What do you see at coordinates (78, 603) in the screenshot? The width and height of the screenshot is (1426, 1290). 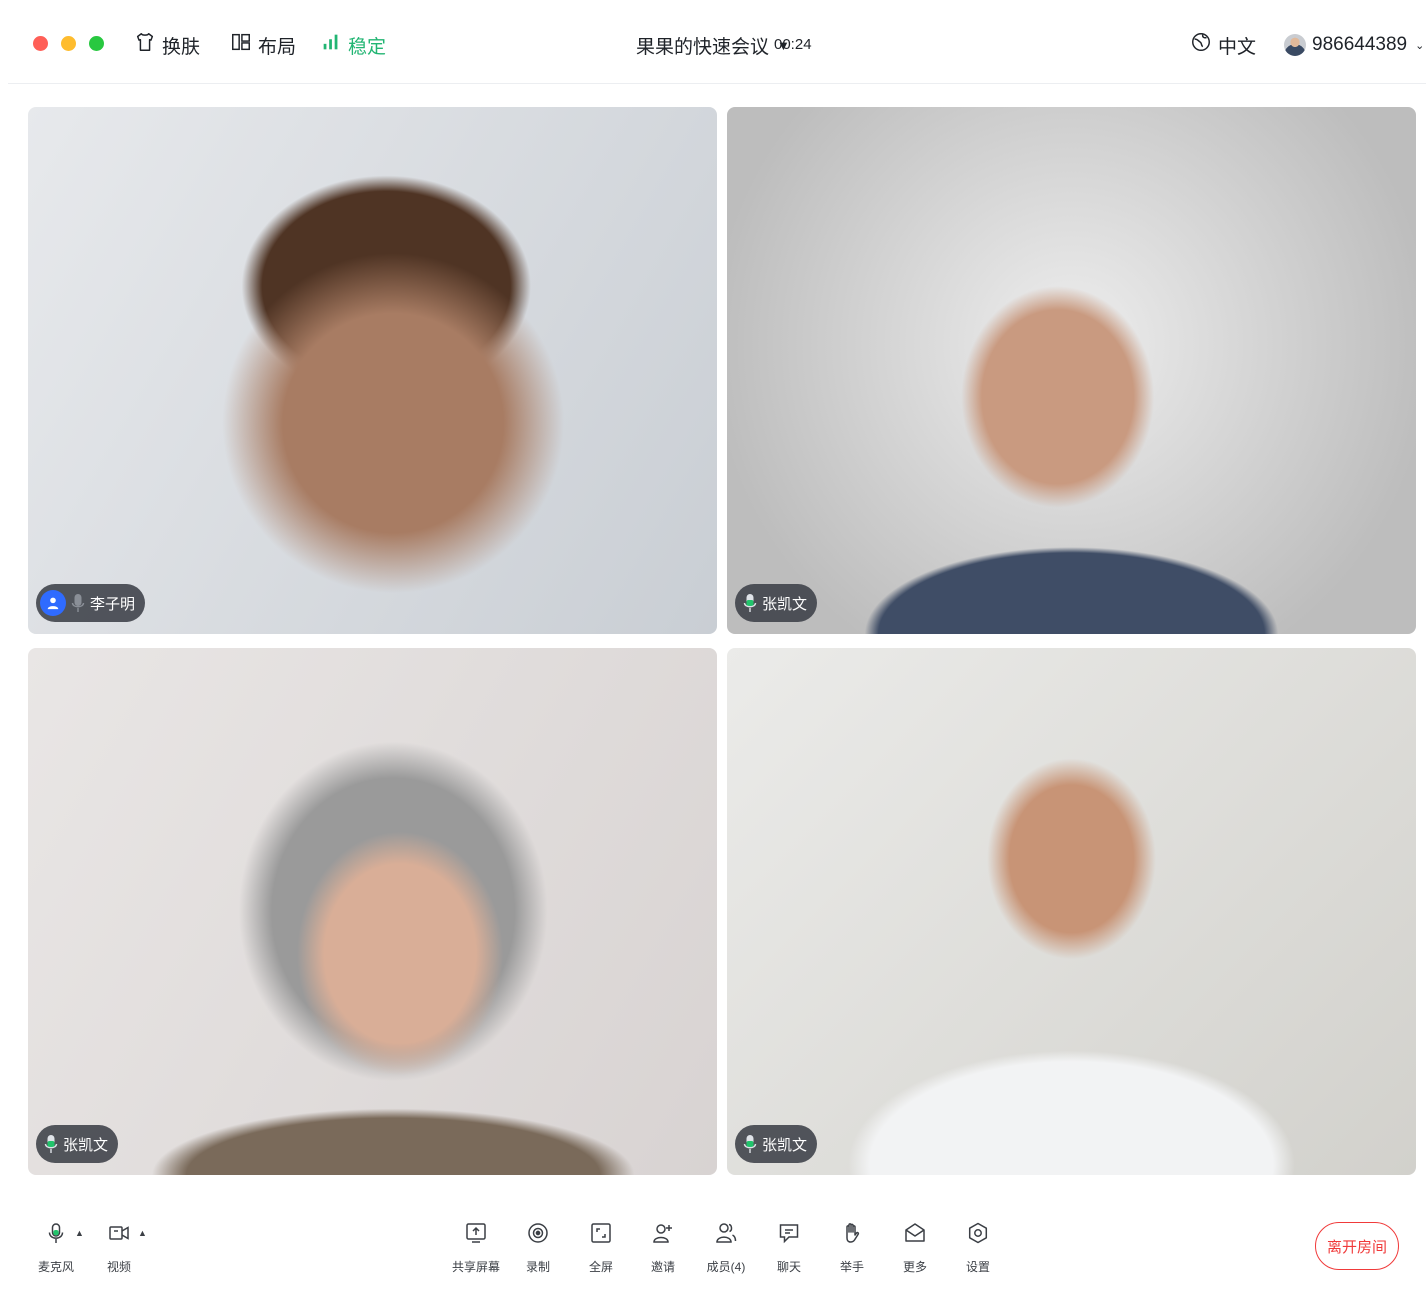 I see `microphone-muted-icon` at bounding box center [78, 603].